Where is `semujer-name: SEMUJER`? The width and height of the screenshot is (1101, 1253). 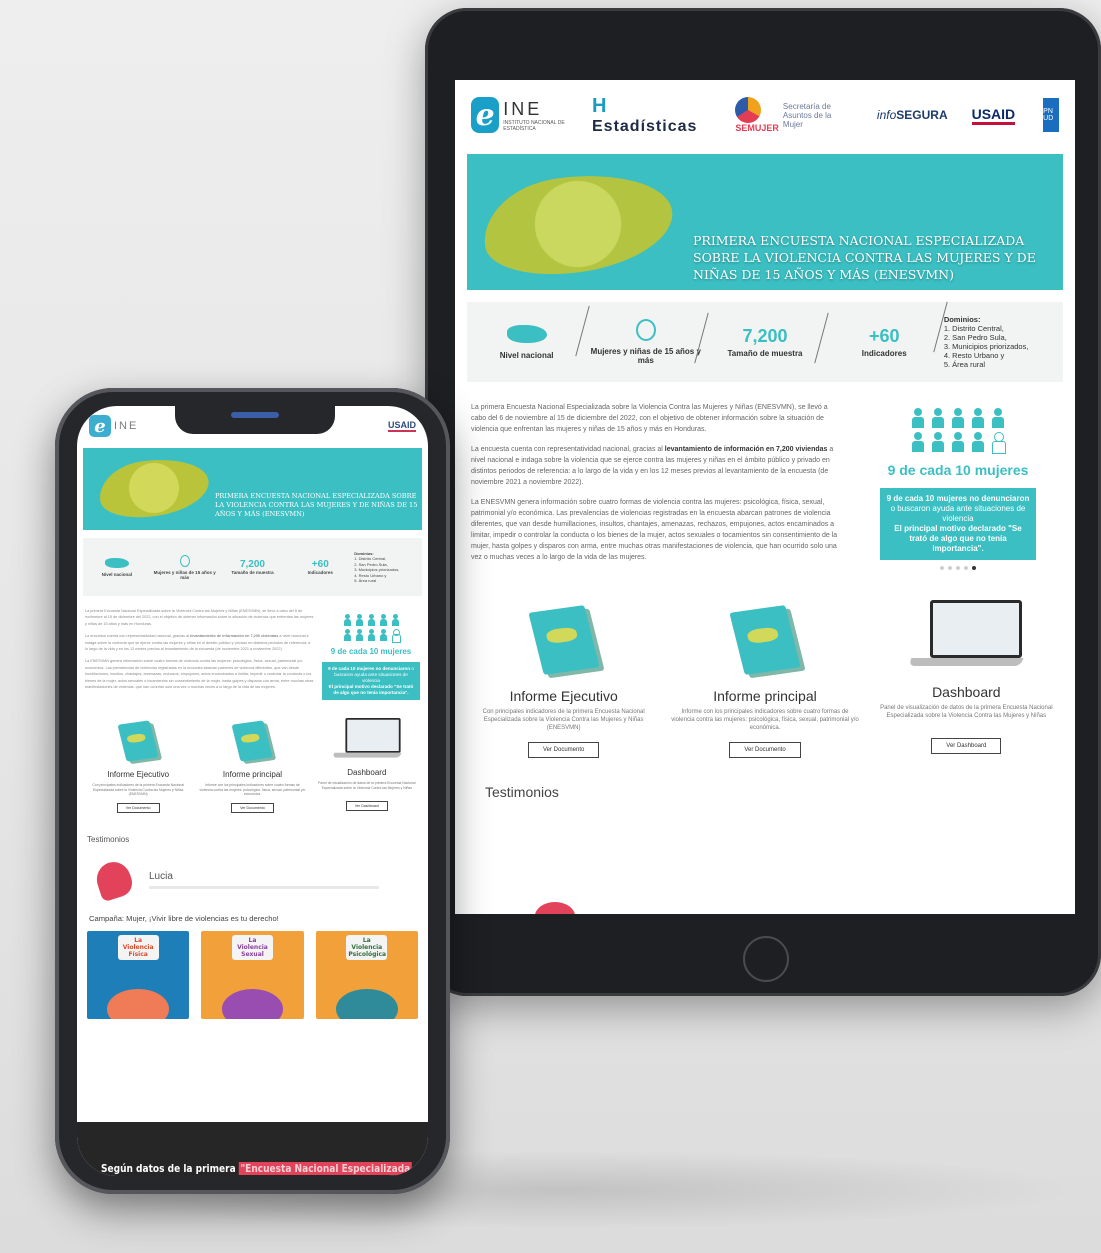 semujer-name: SEMUJER is located at coordinates (757, 128).